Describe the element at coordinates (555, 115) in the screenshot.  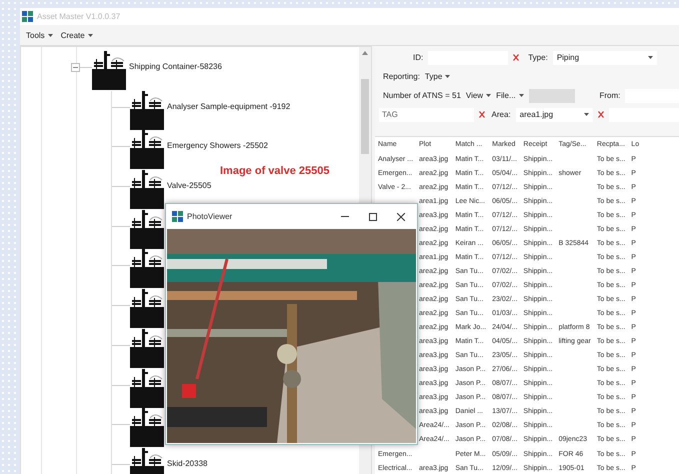
I see `dropdown: area1.jpg` at that location.